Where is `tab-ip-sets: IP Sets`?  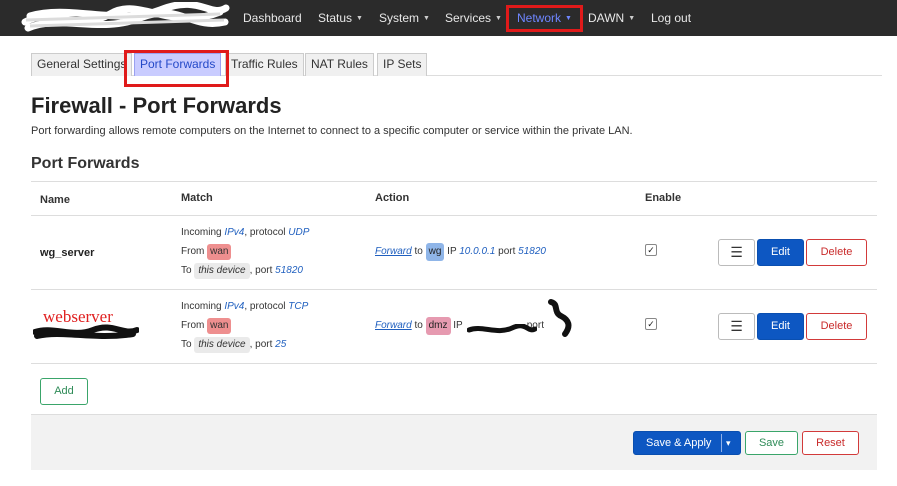
tab-ip-sets: IP Sets is located at coordinates (402, 64).